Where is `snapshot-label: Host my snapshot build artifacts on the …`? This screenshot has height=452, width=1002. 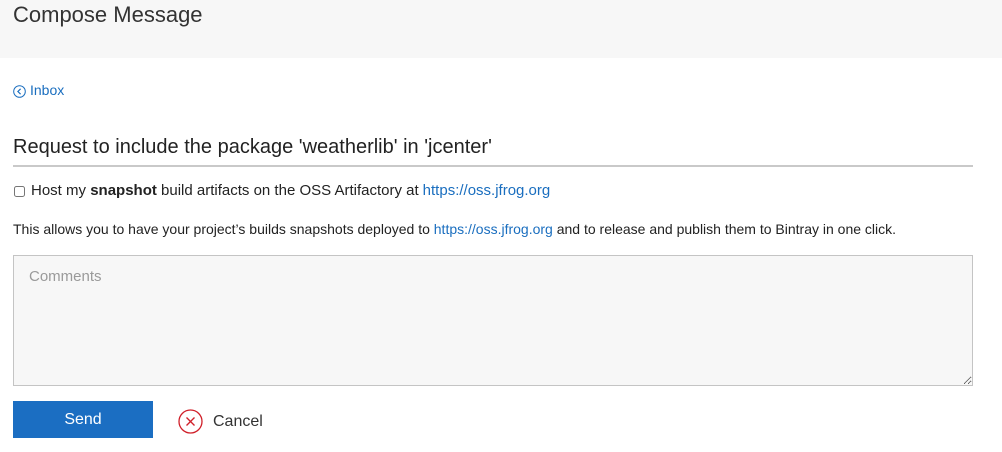
snapshot-label: Host my snapshot build artifacts on the … is located at coordinates (225, 190).